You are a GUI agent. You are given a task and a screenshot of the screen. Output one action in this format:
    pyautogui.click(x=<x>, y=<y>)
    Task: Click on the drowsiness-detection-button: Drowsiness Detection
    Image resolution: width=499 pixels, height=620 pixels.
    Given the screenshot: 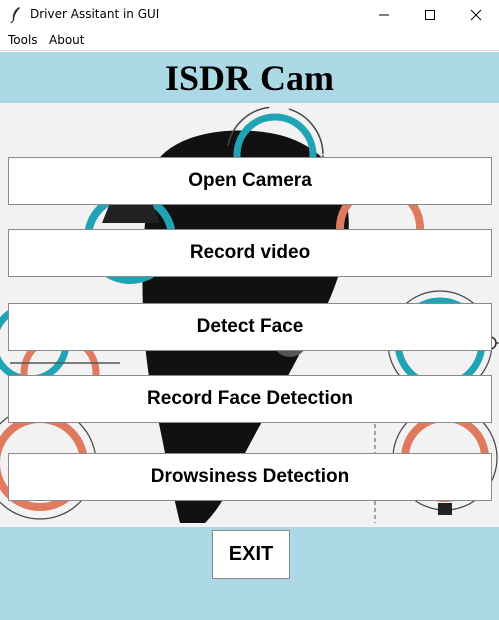 What is the action you would take?
    pyautogui.click(x=250, y=477)
    